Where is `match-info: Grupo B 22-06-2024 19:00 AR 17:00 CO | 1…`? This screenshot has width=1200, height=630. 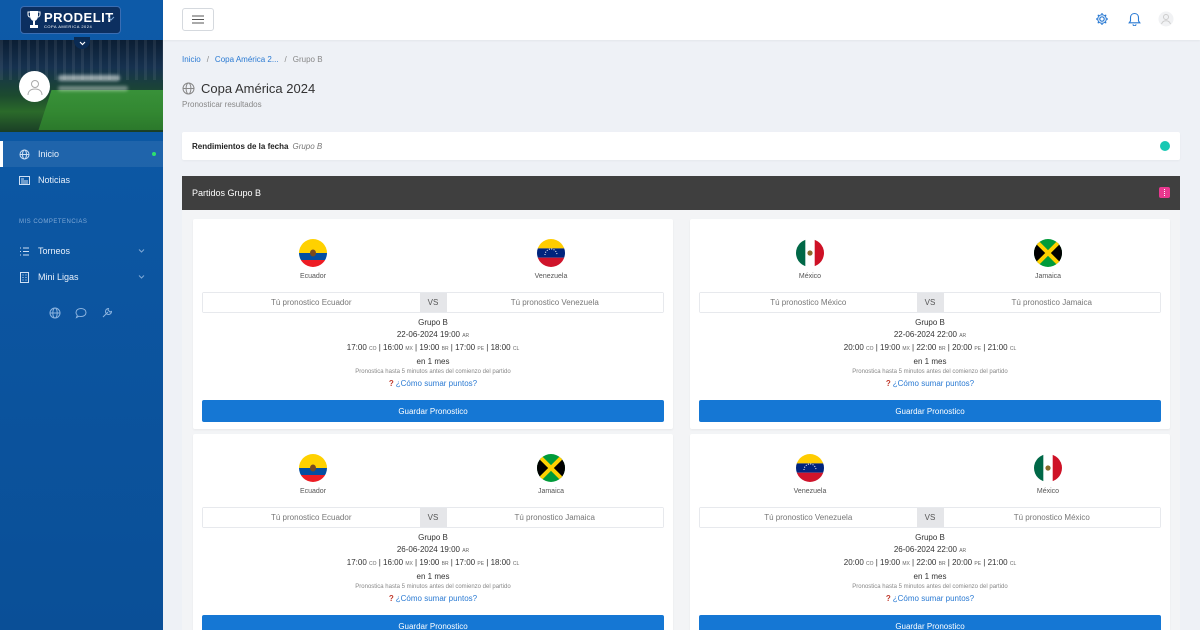 match-info: Grupo B 22-06-2024 19:00 AR 17:00 CO | 1… is located at coordinates (433, 353).